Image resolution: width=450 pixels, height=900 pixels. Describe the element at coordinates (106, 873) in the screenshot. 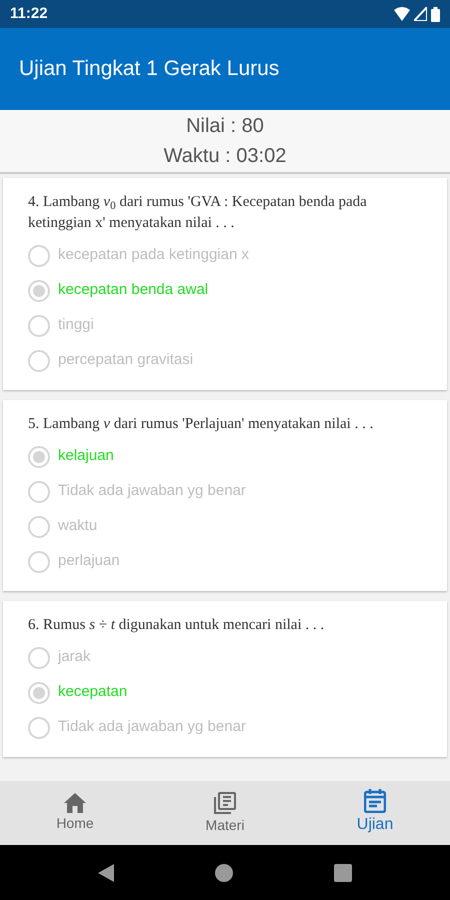

I see `back-icon` at that location.